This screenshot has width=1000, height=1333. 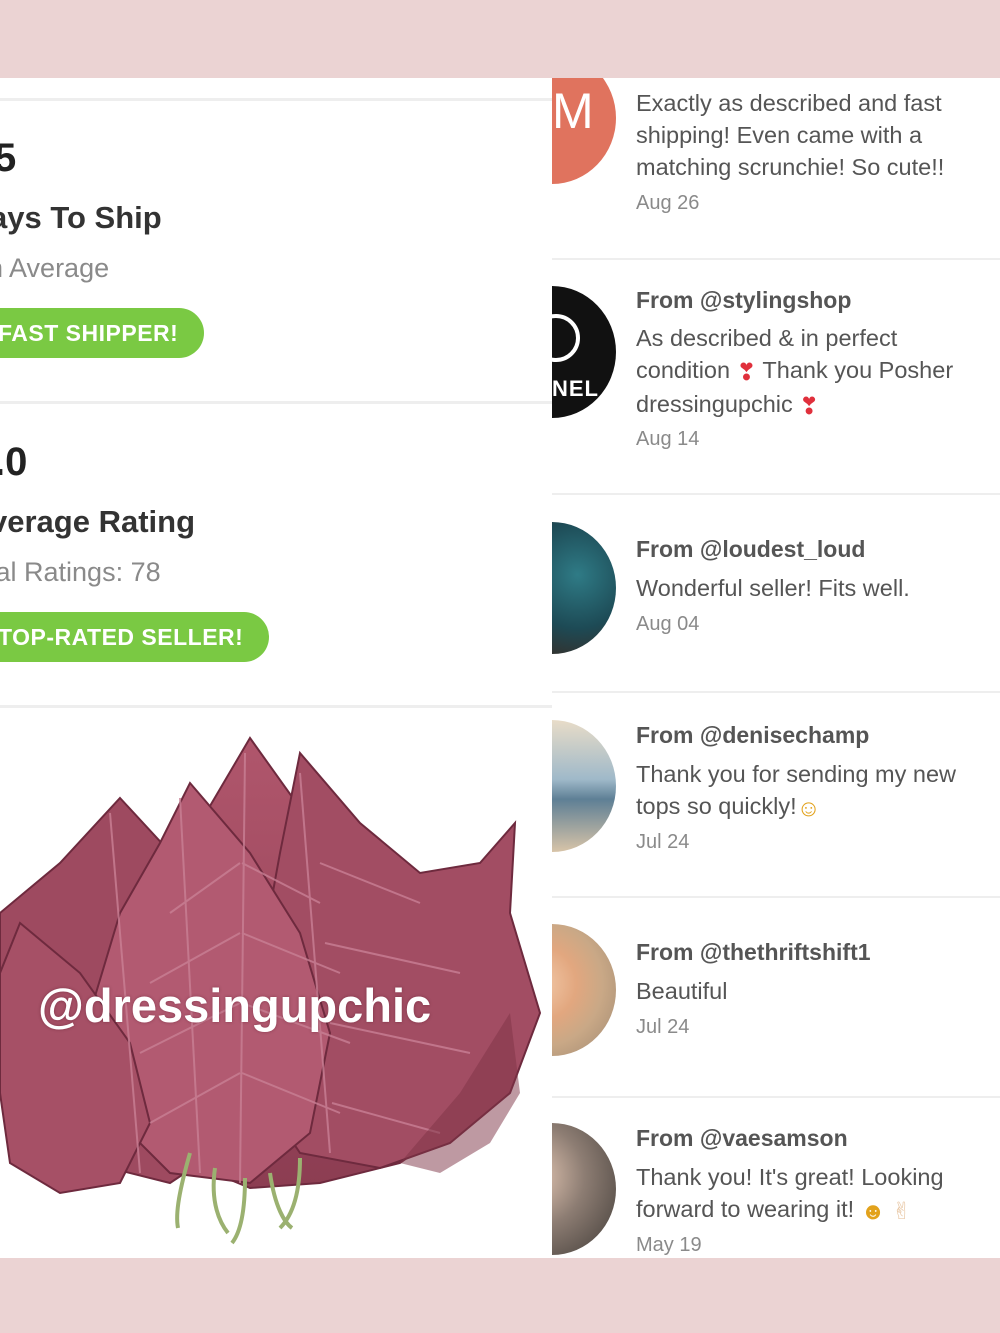 What do you see at coordinates (500, 1295) in the screenshot?
I see `bottom-frame-border` at bounding box center [500, 1295].